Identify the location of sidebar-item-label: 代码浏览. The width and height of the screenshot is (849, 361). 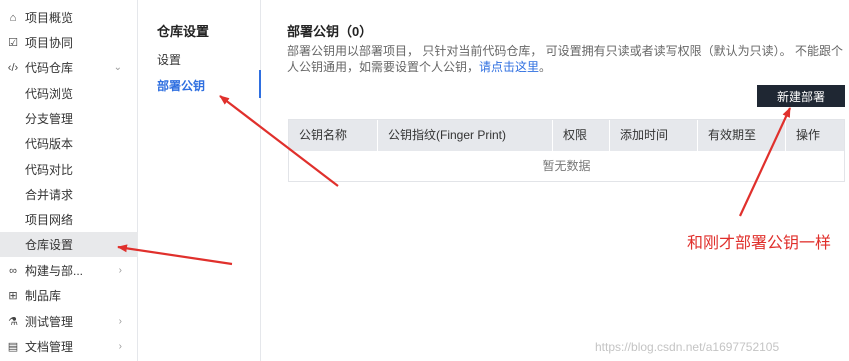
(49, 94).